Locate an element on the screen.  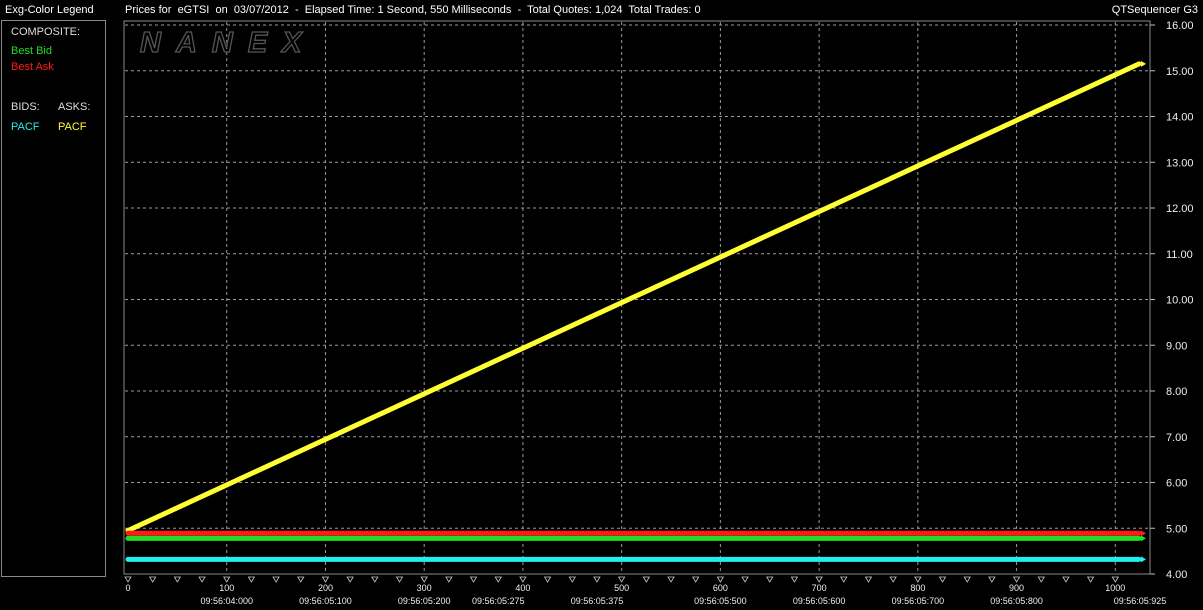
x-time-label: 09:56:05:600 is located at coordinates (819, 601).